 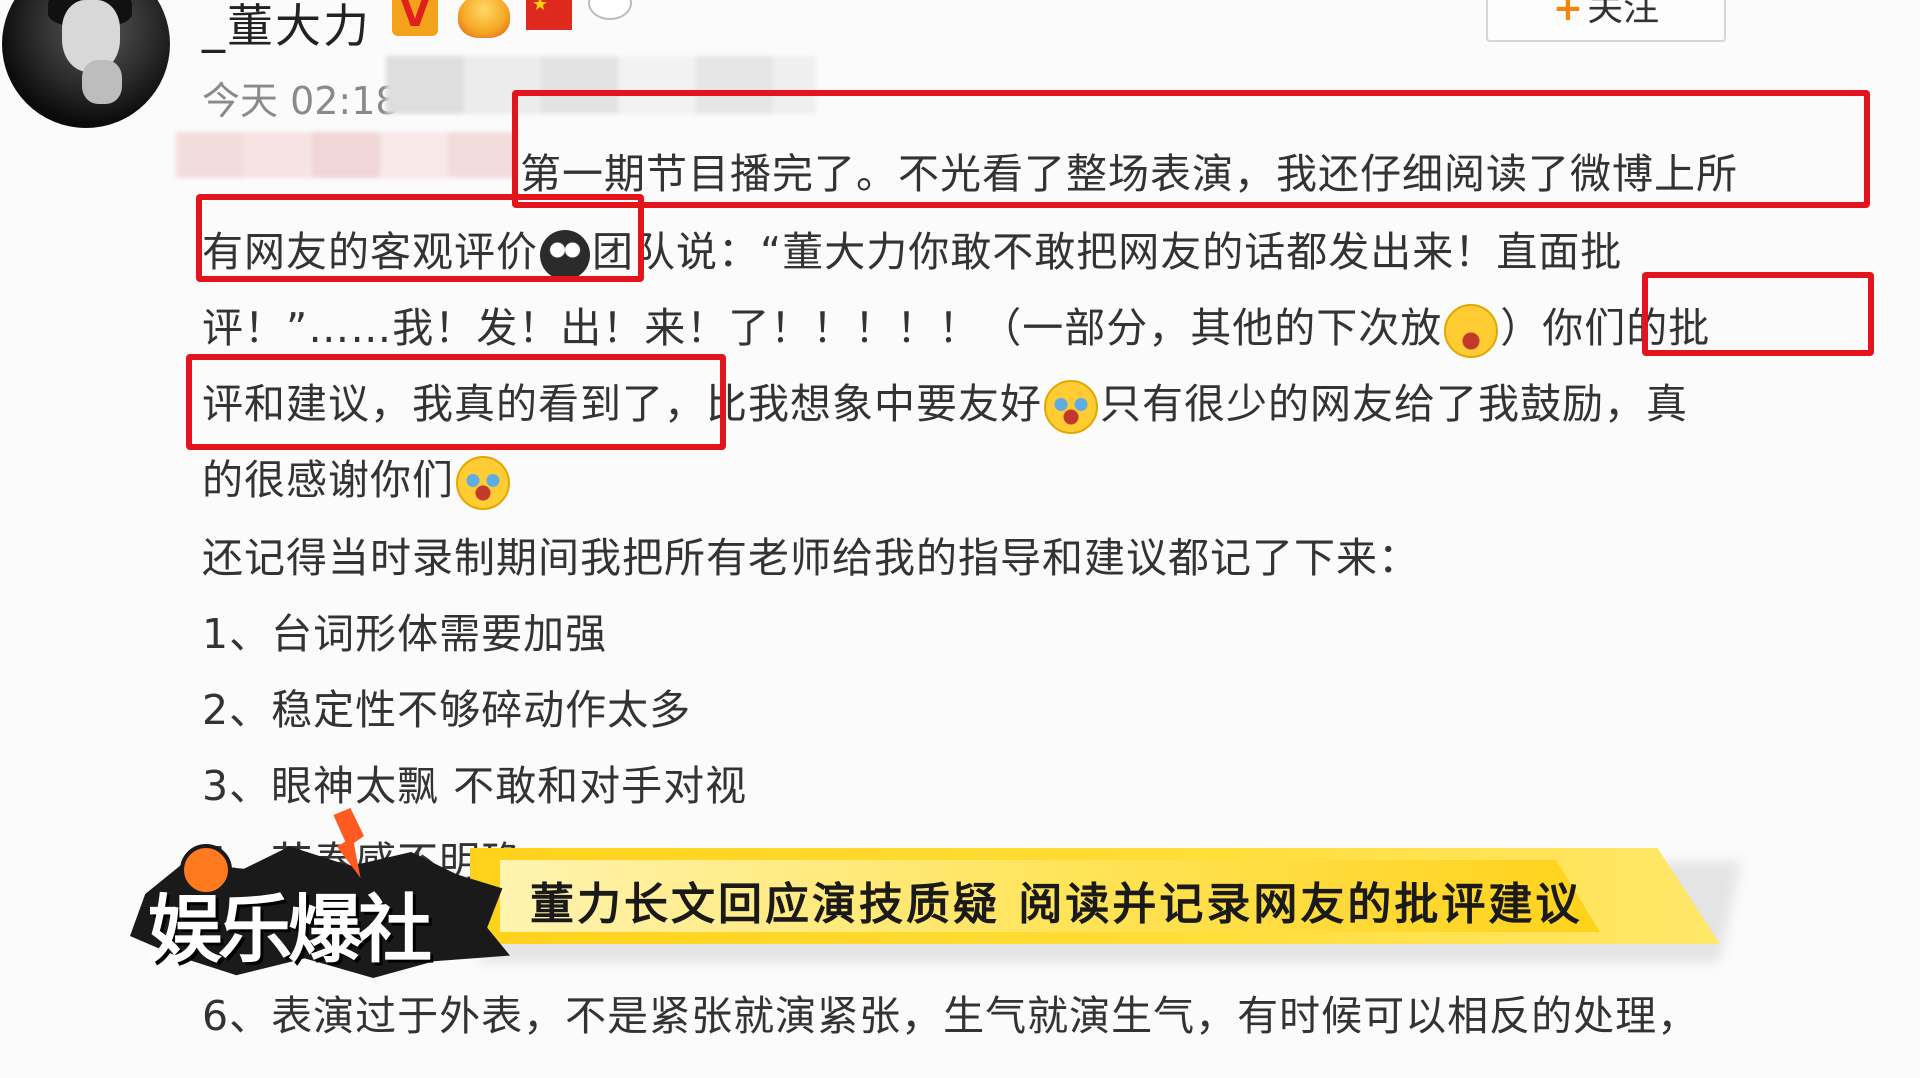 I want to click on post-timestamp: 今天 02:18, so click(x=301, y=97).